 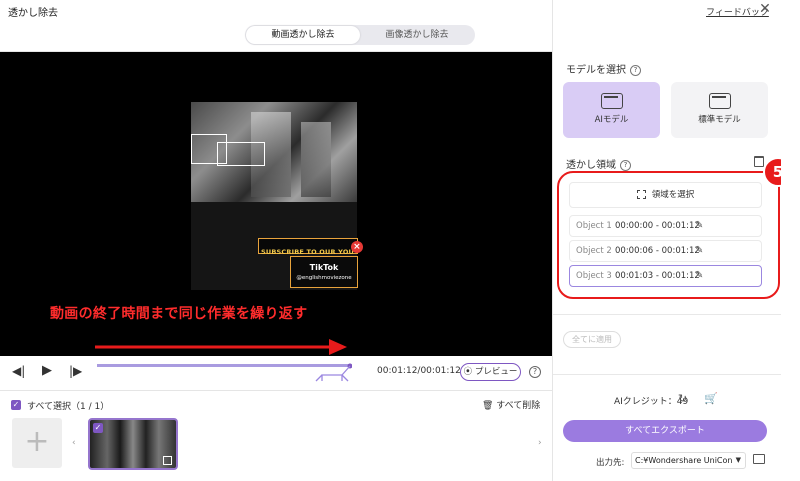 I want to click on annotation-arrow-icon, so click(x=221, y=347).